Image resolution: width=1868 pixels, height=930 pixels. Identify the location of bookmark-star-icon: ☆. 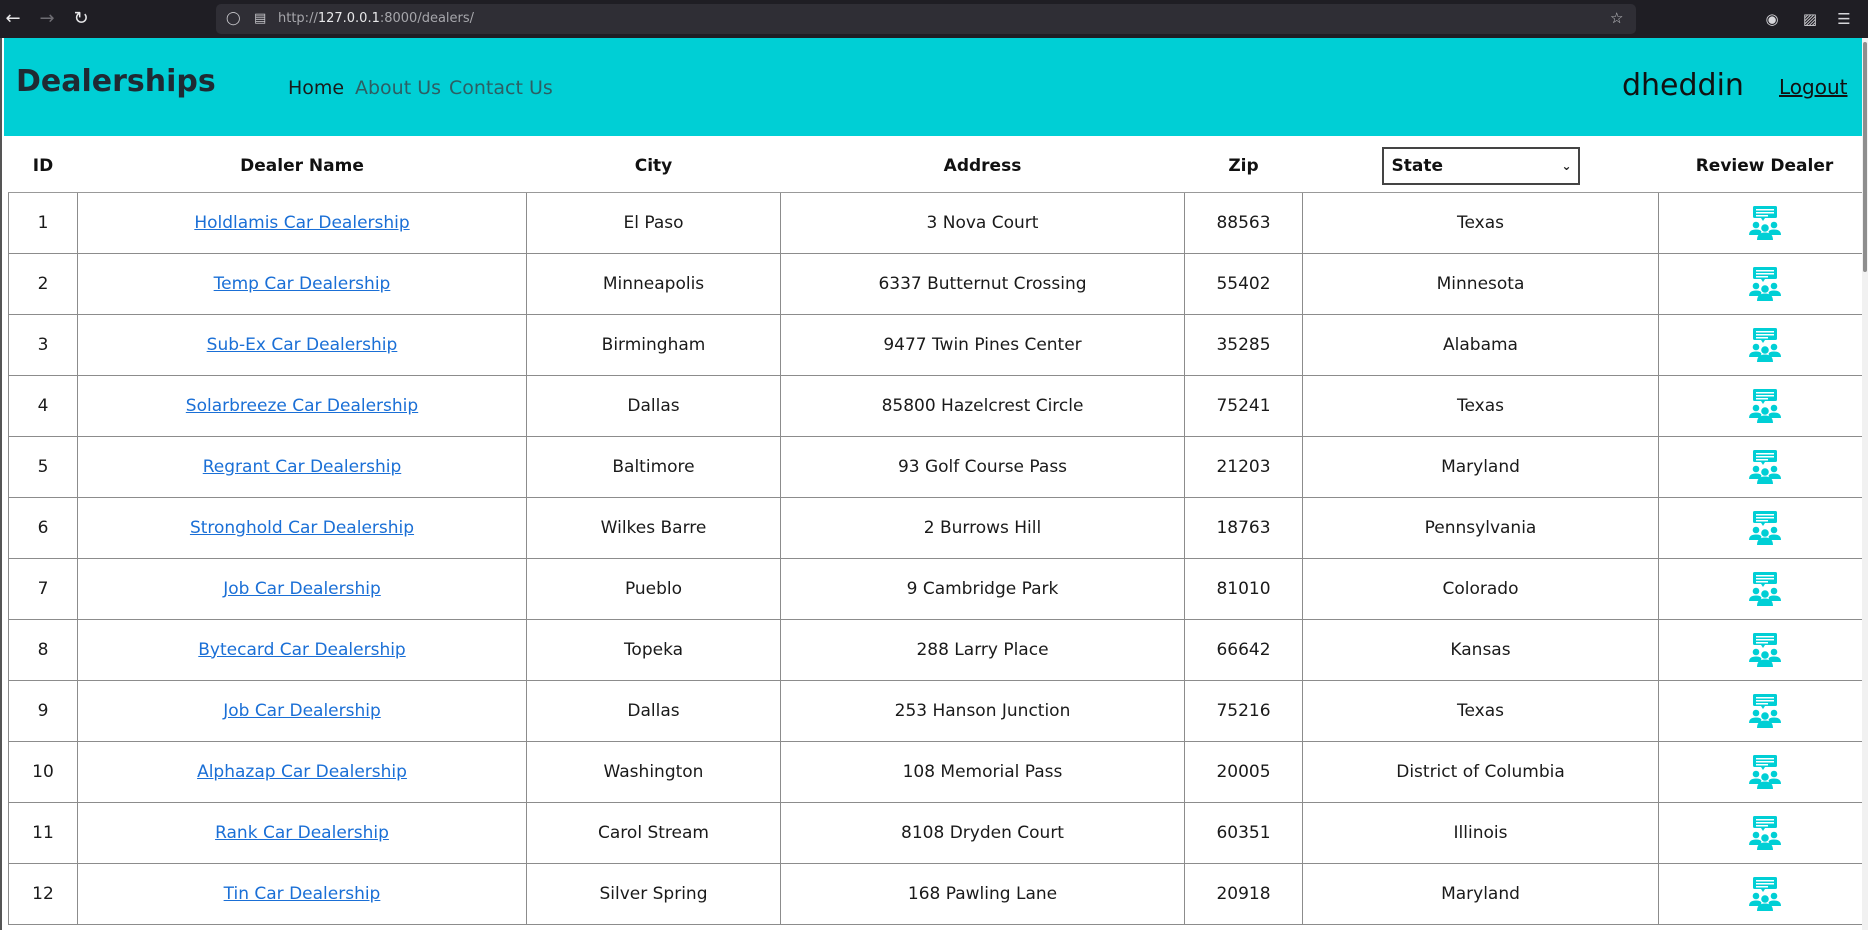
(1616, 18).